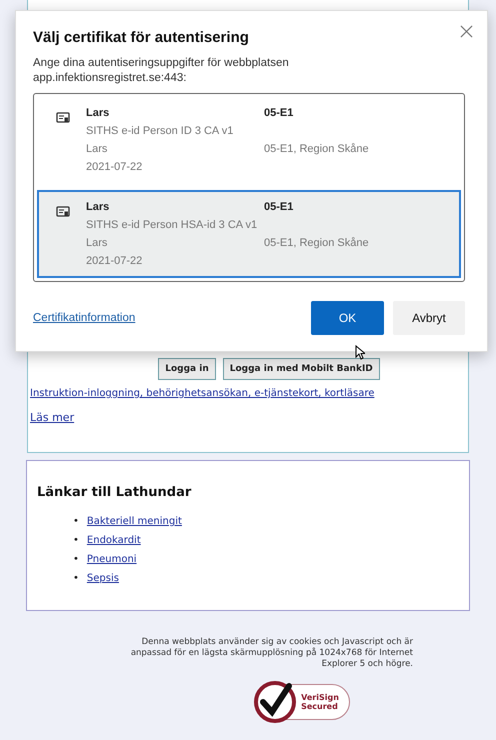 The height and width of the screenshot is (740, 496). What do you see at coordinates (172, 225) in the screenshot?
I see `certificate-issuer: SITHS e-id Person HSA-id 3 CA v1` at bounding box center [172, 225].